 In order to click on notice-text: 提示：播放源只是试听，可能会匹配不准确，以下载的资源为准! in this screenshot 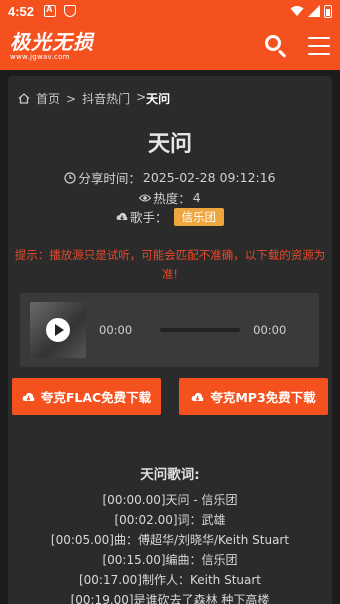, I will do `click(170, 264)`.